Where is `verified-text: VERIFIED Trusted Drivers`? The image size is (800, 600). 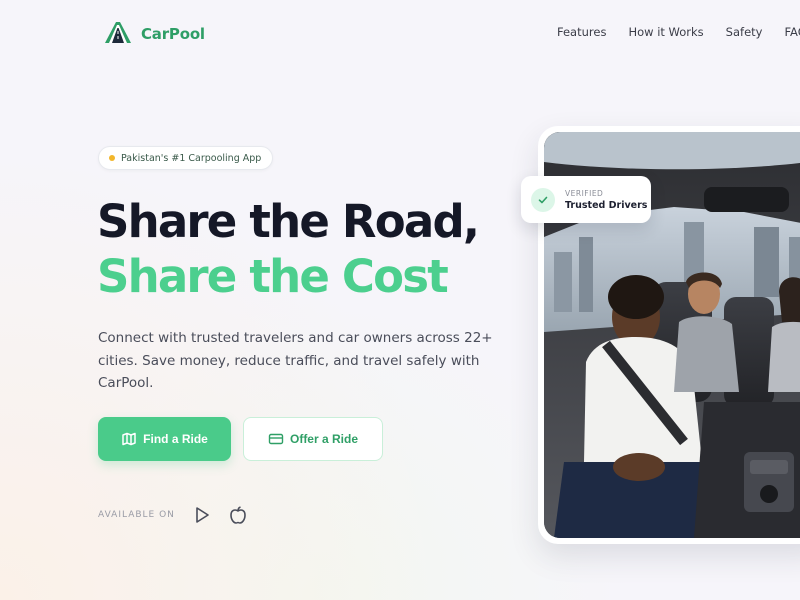
verified-text: VERIFIED Trusted Drivers is located at coordinates (606, 200).